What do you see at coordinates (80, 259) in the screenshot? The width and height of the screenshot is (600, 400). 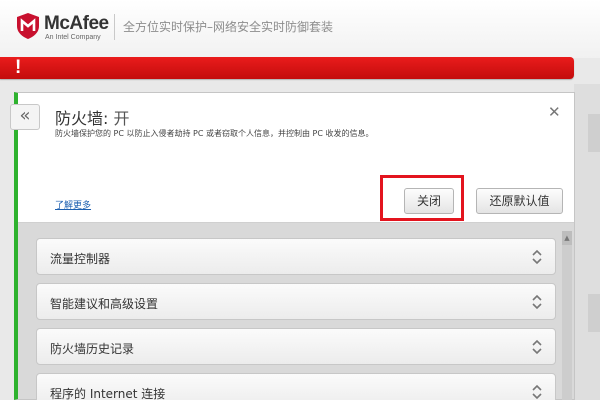 I see `section-label: 流量控制器` at bounding box center [80, 259].